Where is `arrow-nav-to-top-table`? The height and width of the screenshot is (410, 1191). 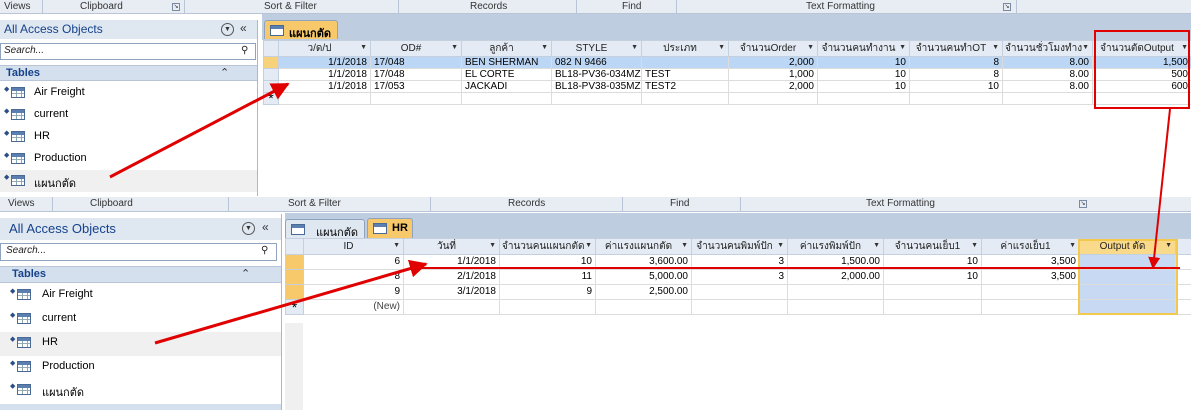 arrow-nav-to-top-table is located at coordinates (199, 130).